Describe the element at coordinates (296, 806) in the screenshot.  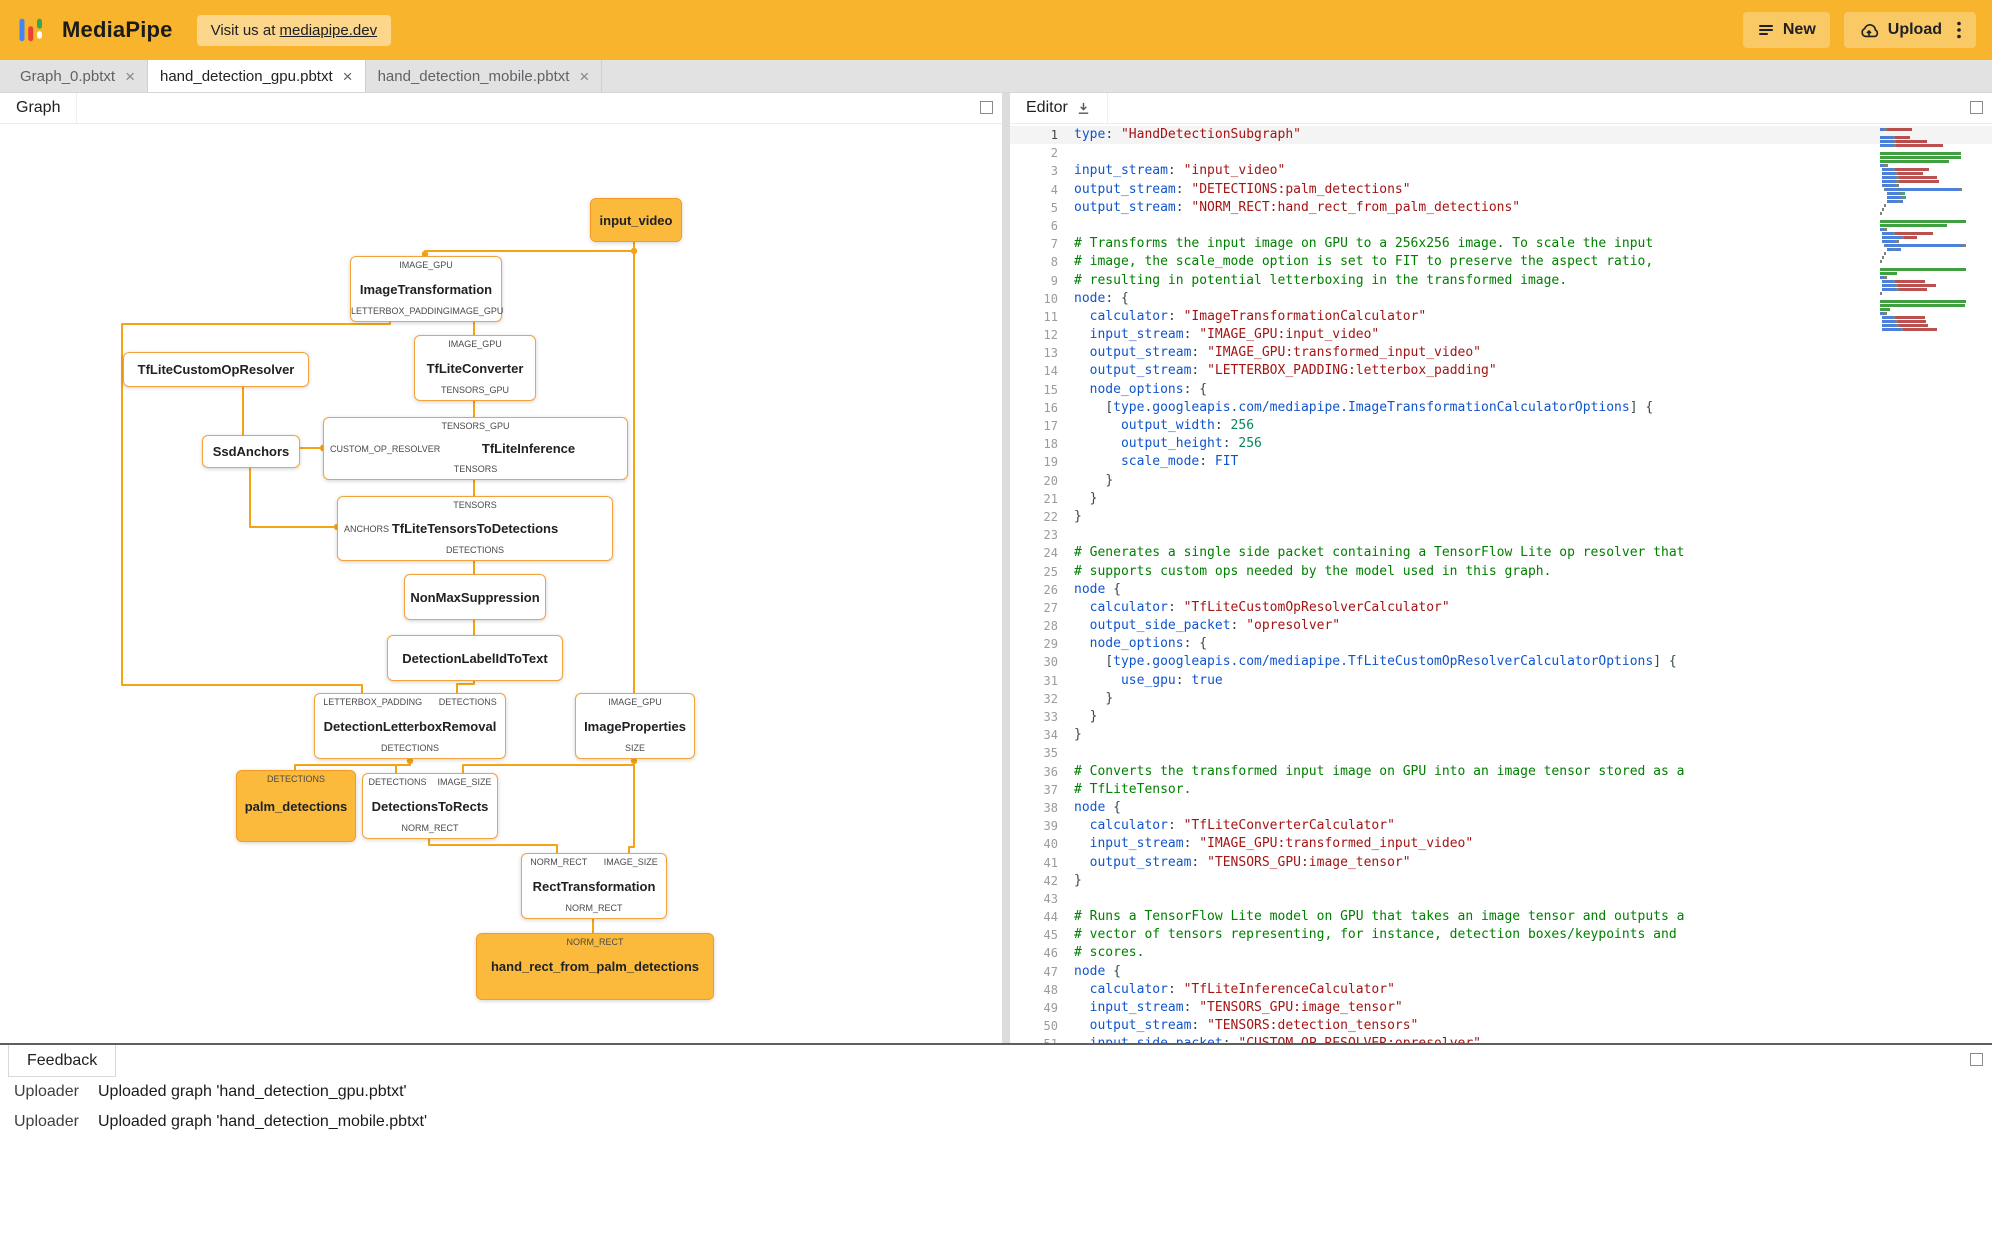
I see `graph-node-palm_detections: DETECTIONS palm_detections` at that location.